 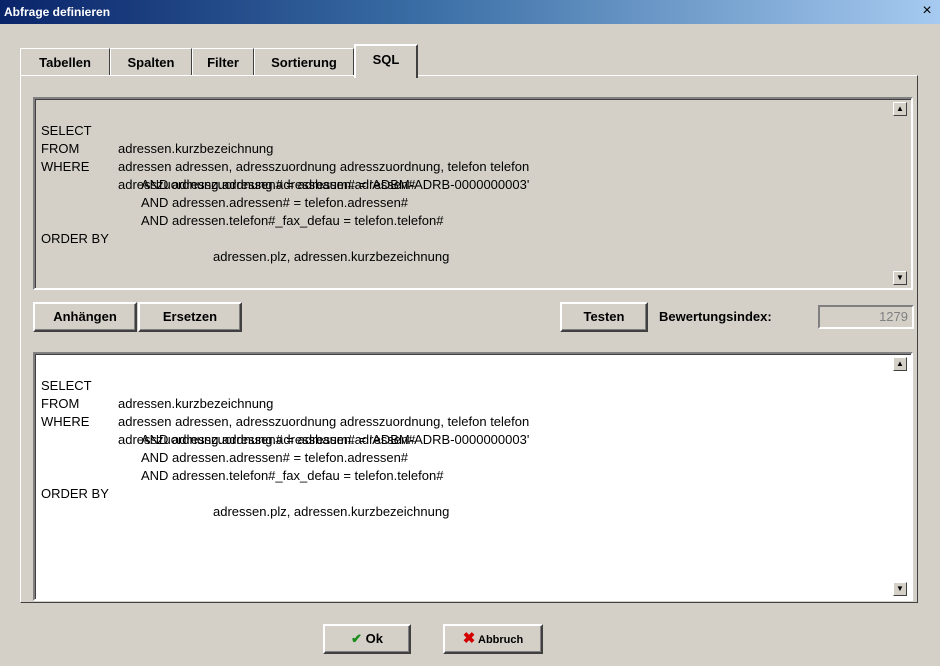 What do you see at coordinates (374, 638) in the screenshot?
I see `ok-label: Ok` at bounding box center [374, 638].